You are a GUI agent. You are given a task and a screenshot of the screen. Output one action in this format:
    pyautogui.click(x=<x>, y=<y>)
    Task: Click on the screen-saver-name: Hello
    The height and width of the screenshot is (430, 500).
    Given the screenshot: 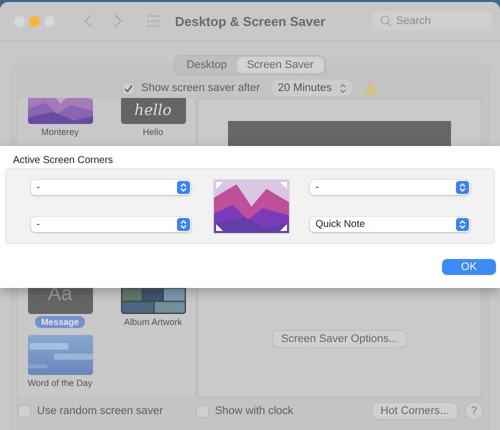 What is the action you would take?
    pyautogui.click(x=153, y=132)
    